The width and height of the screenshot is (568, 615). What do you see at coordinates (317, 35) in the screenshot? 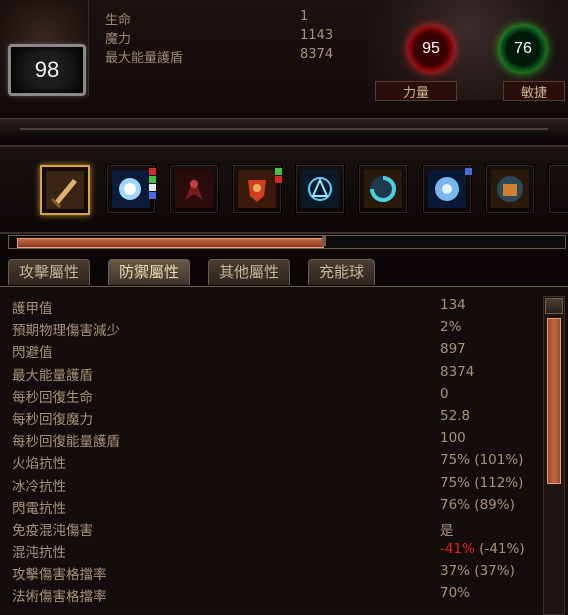
I see `stat-value: 1143` at bounding box center [317, 35].